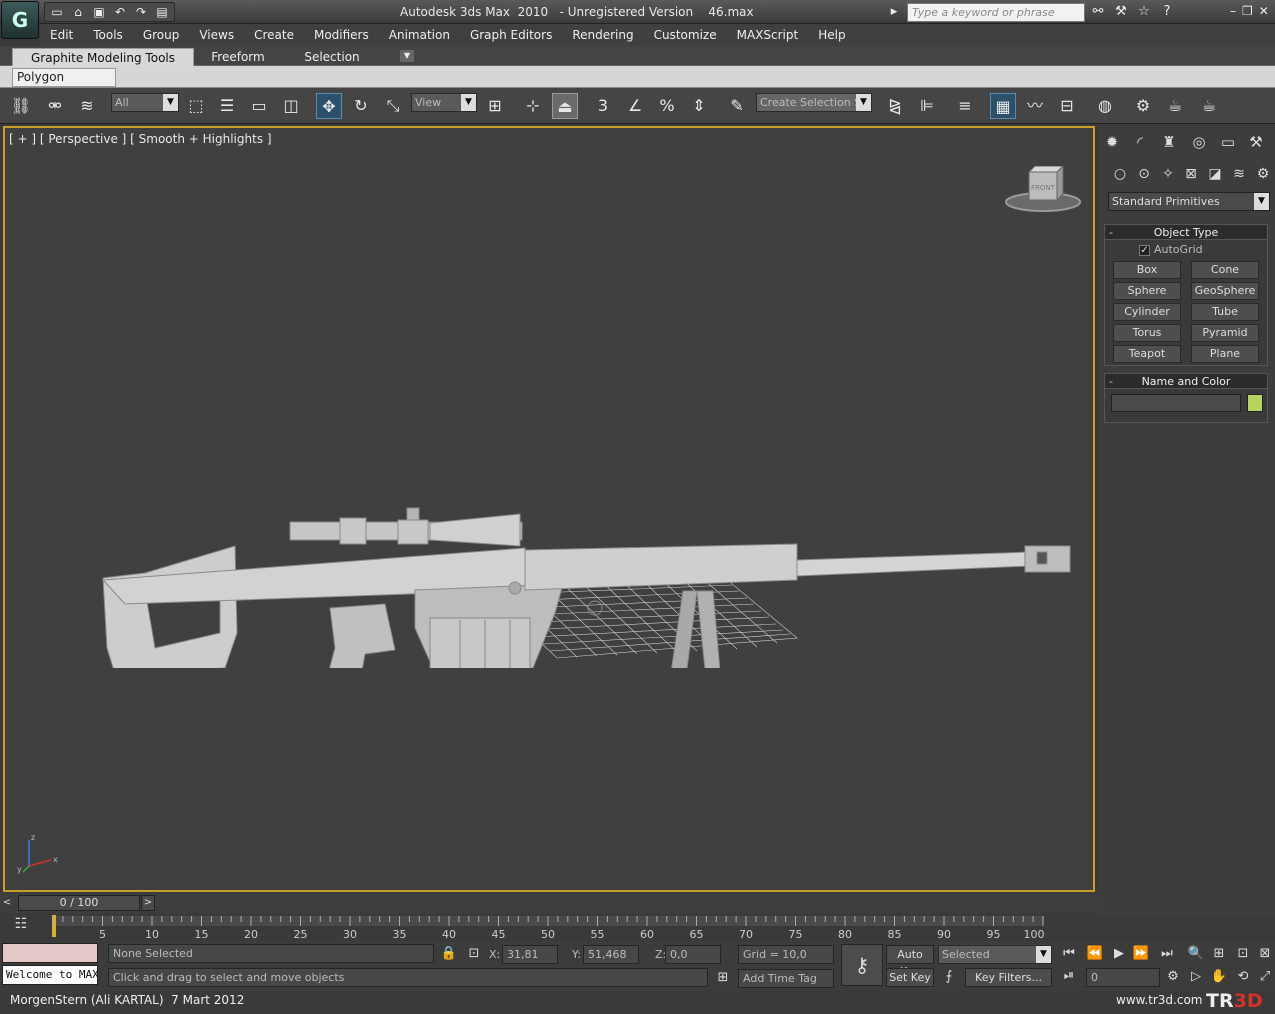 The width and height of the screenshot is (1275, 1014). What do you see at coordinates (145, 102) in the screenshot?
I see `selection-filter-dropdown: All ▼` at bounding box center [145, 102].